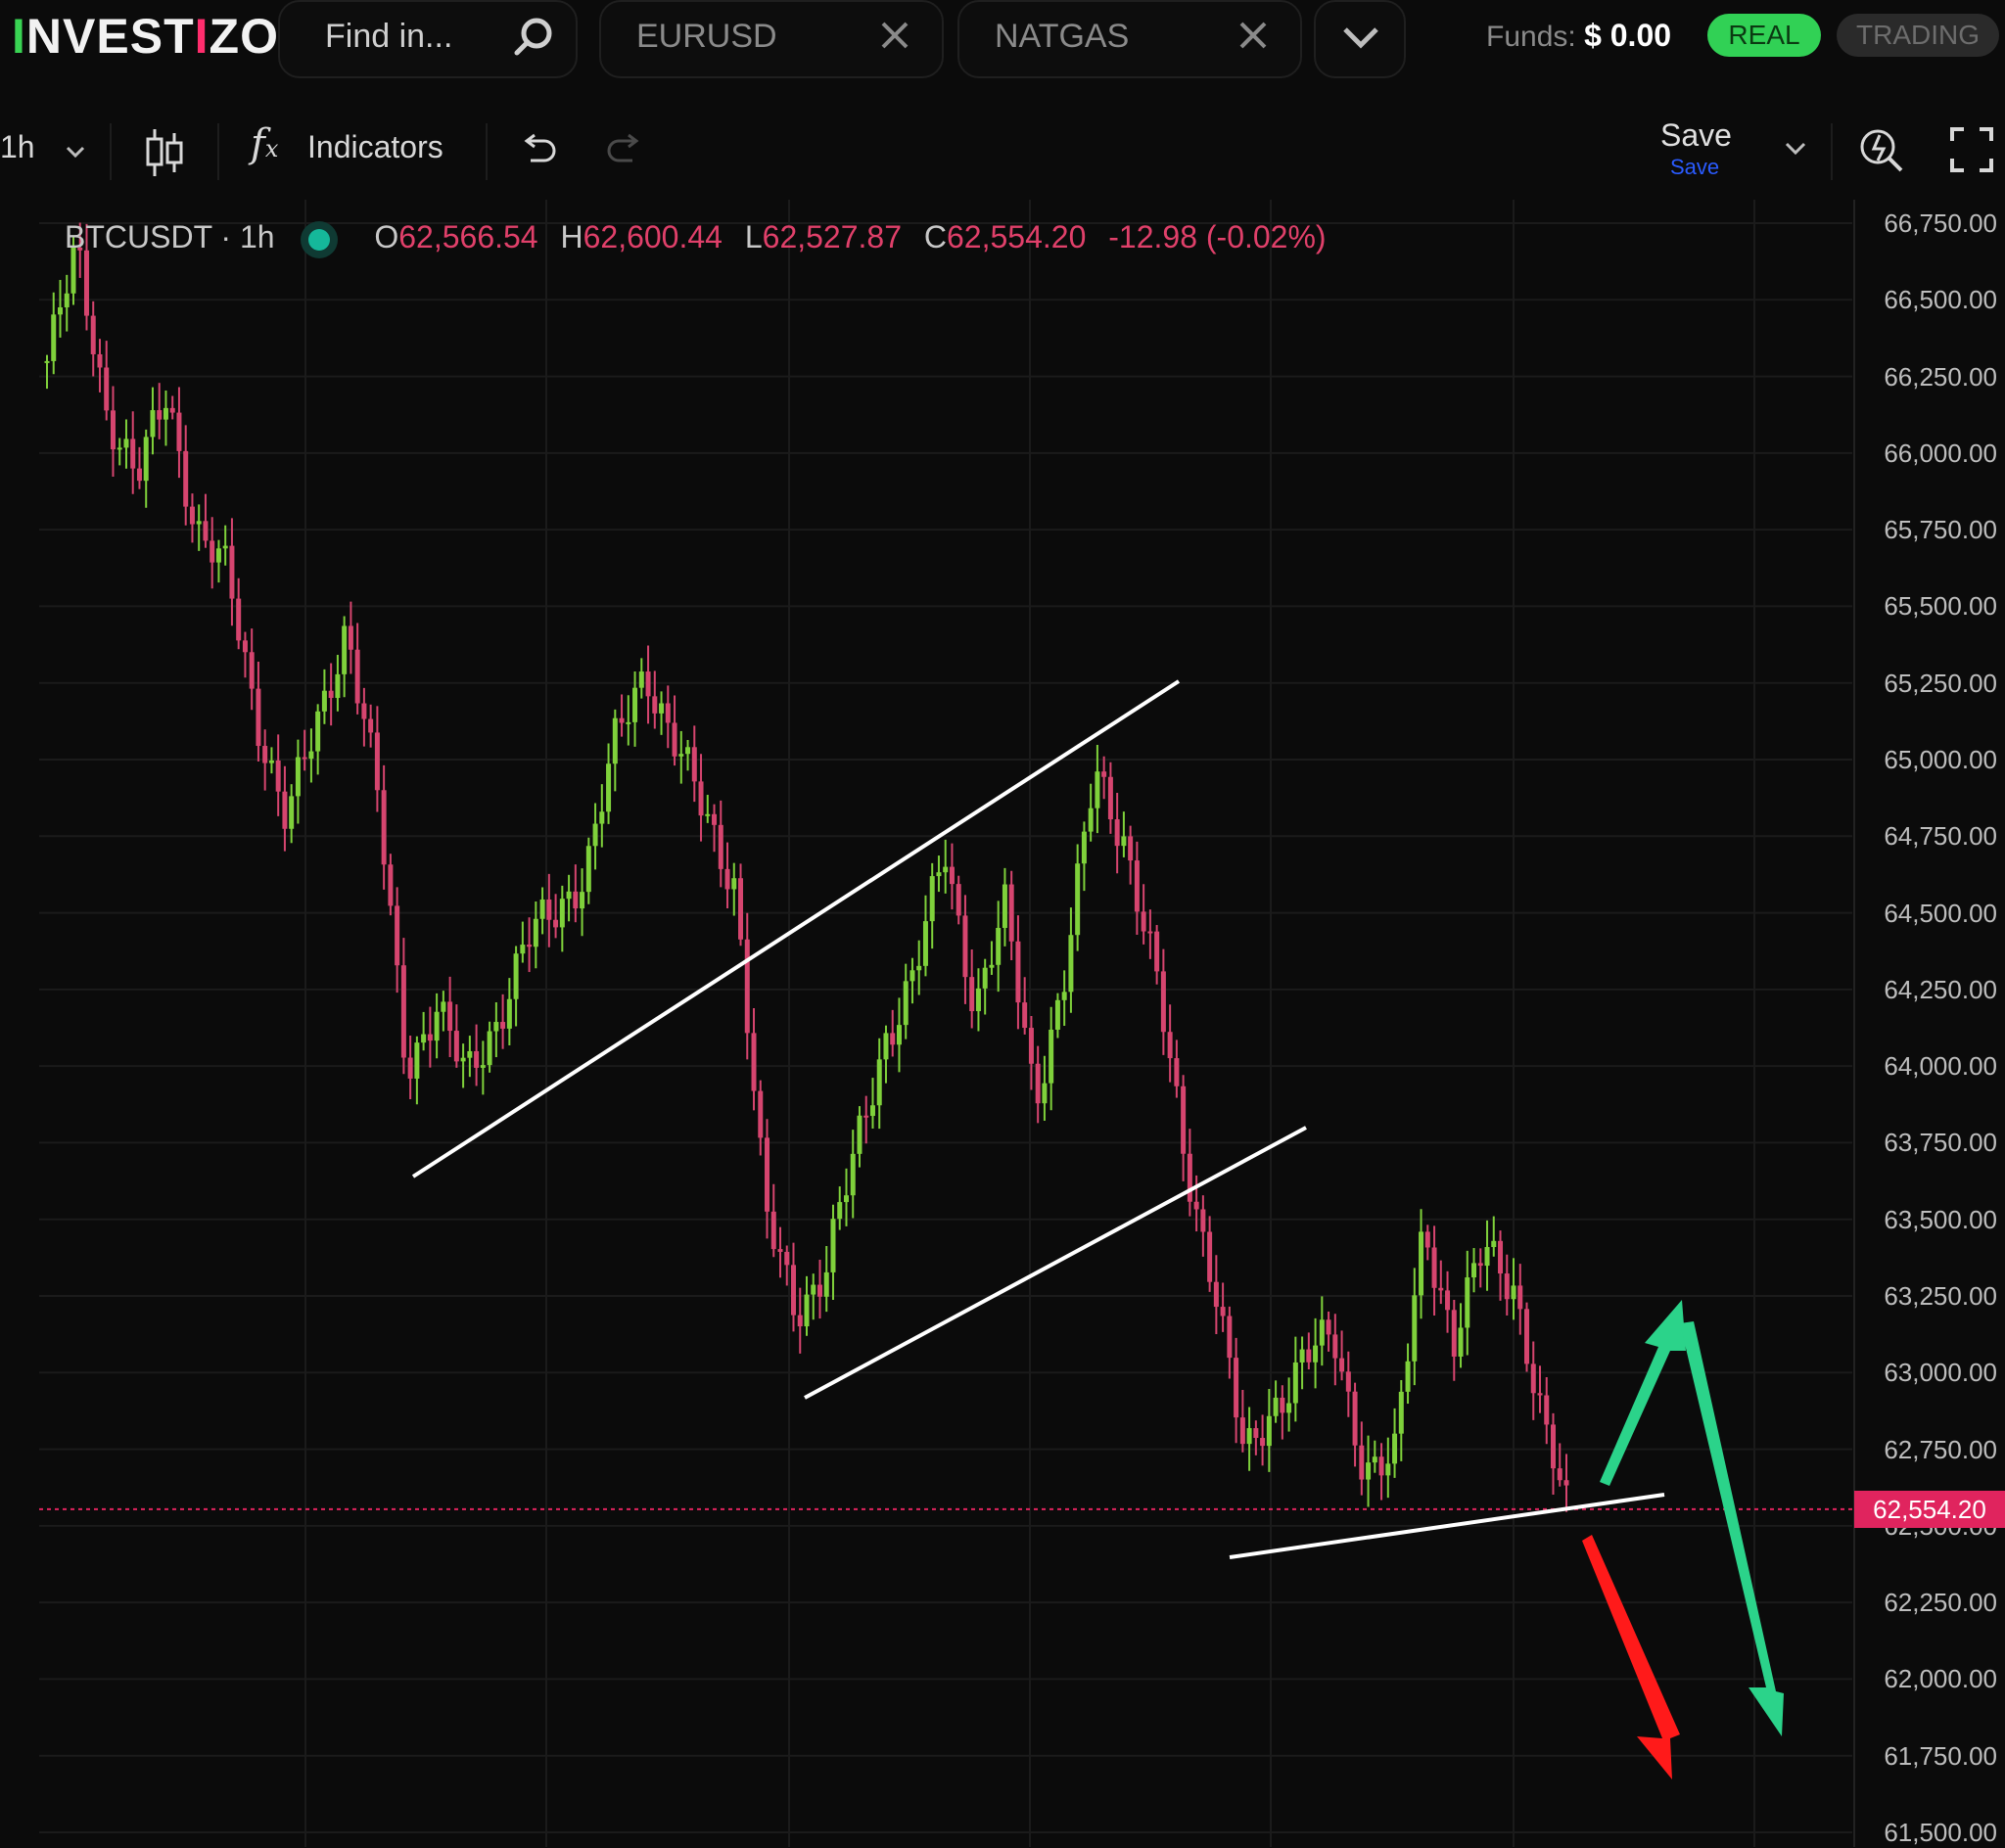 The width and height of the screenshot is (2005, 1848). I want to click on tab-label: EURUSD, so click(706, 36).